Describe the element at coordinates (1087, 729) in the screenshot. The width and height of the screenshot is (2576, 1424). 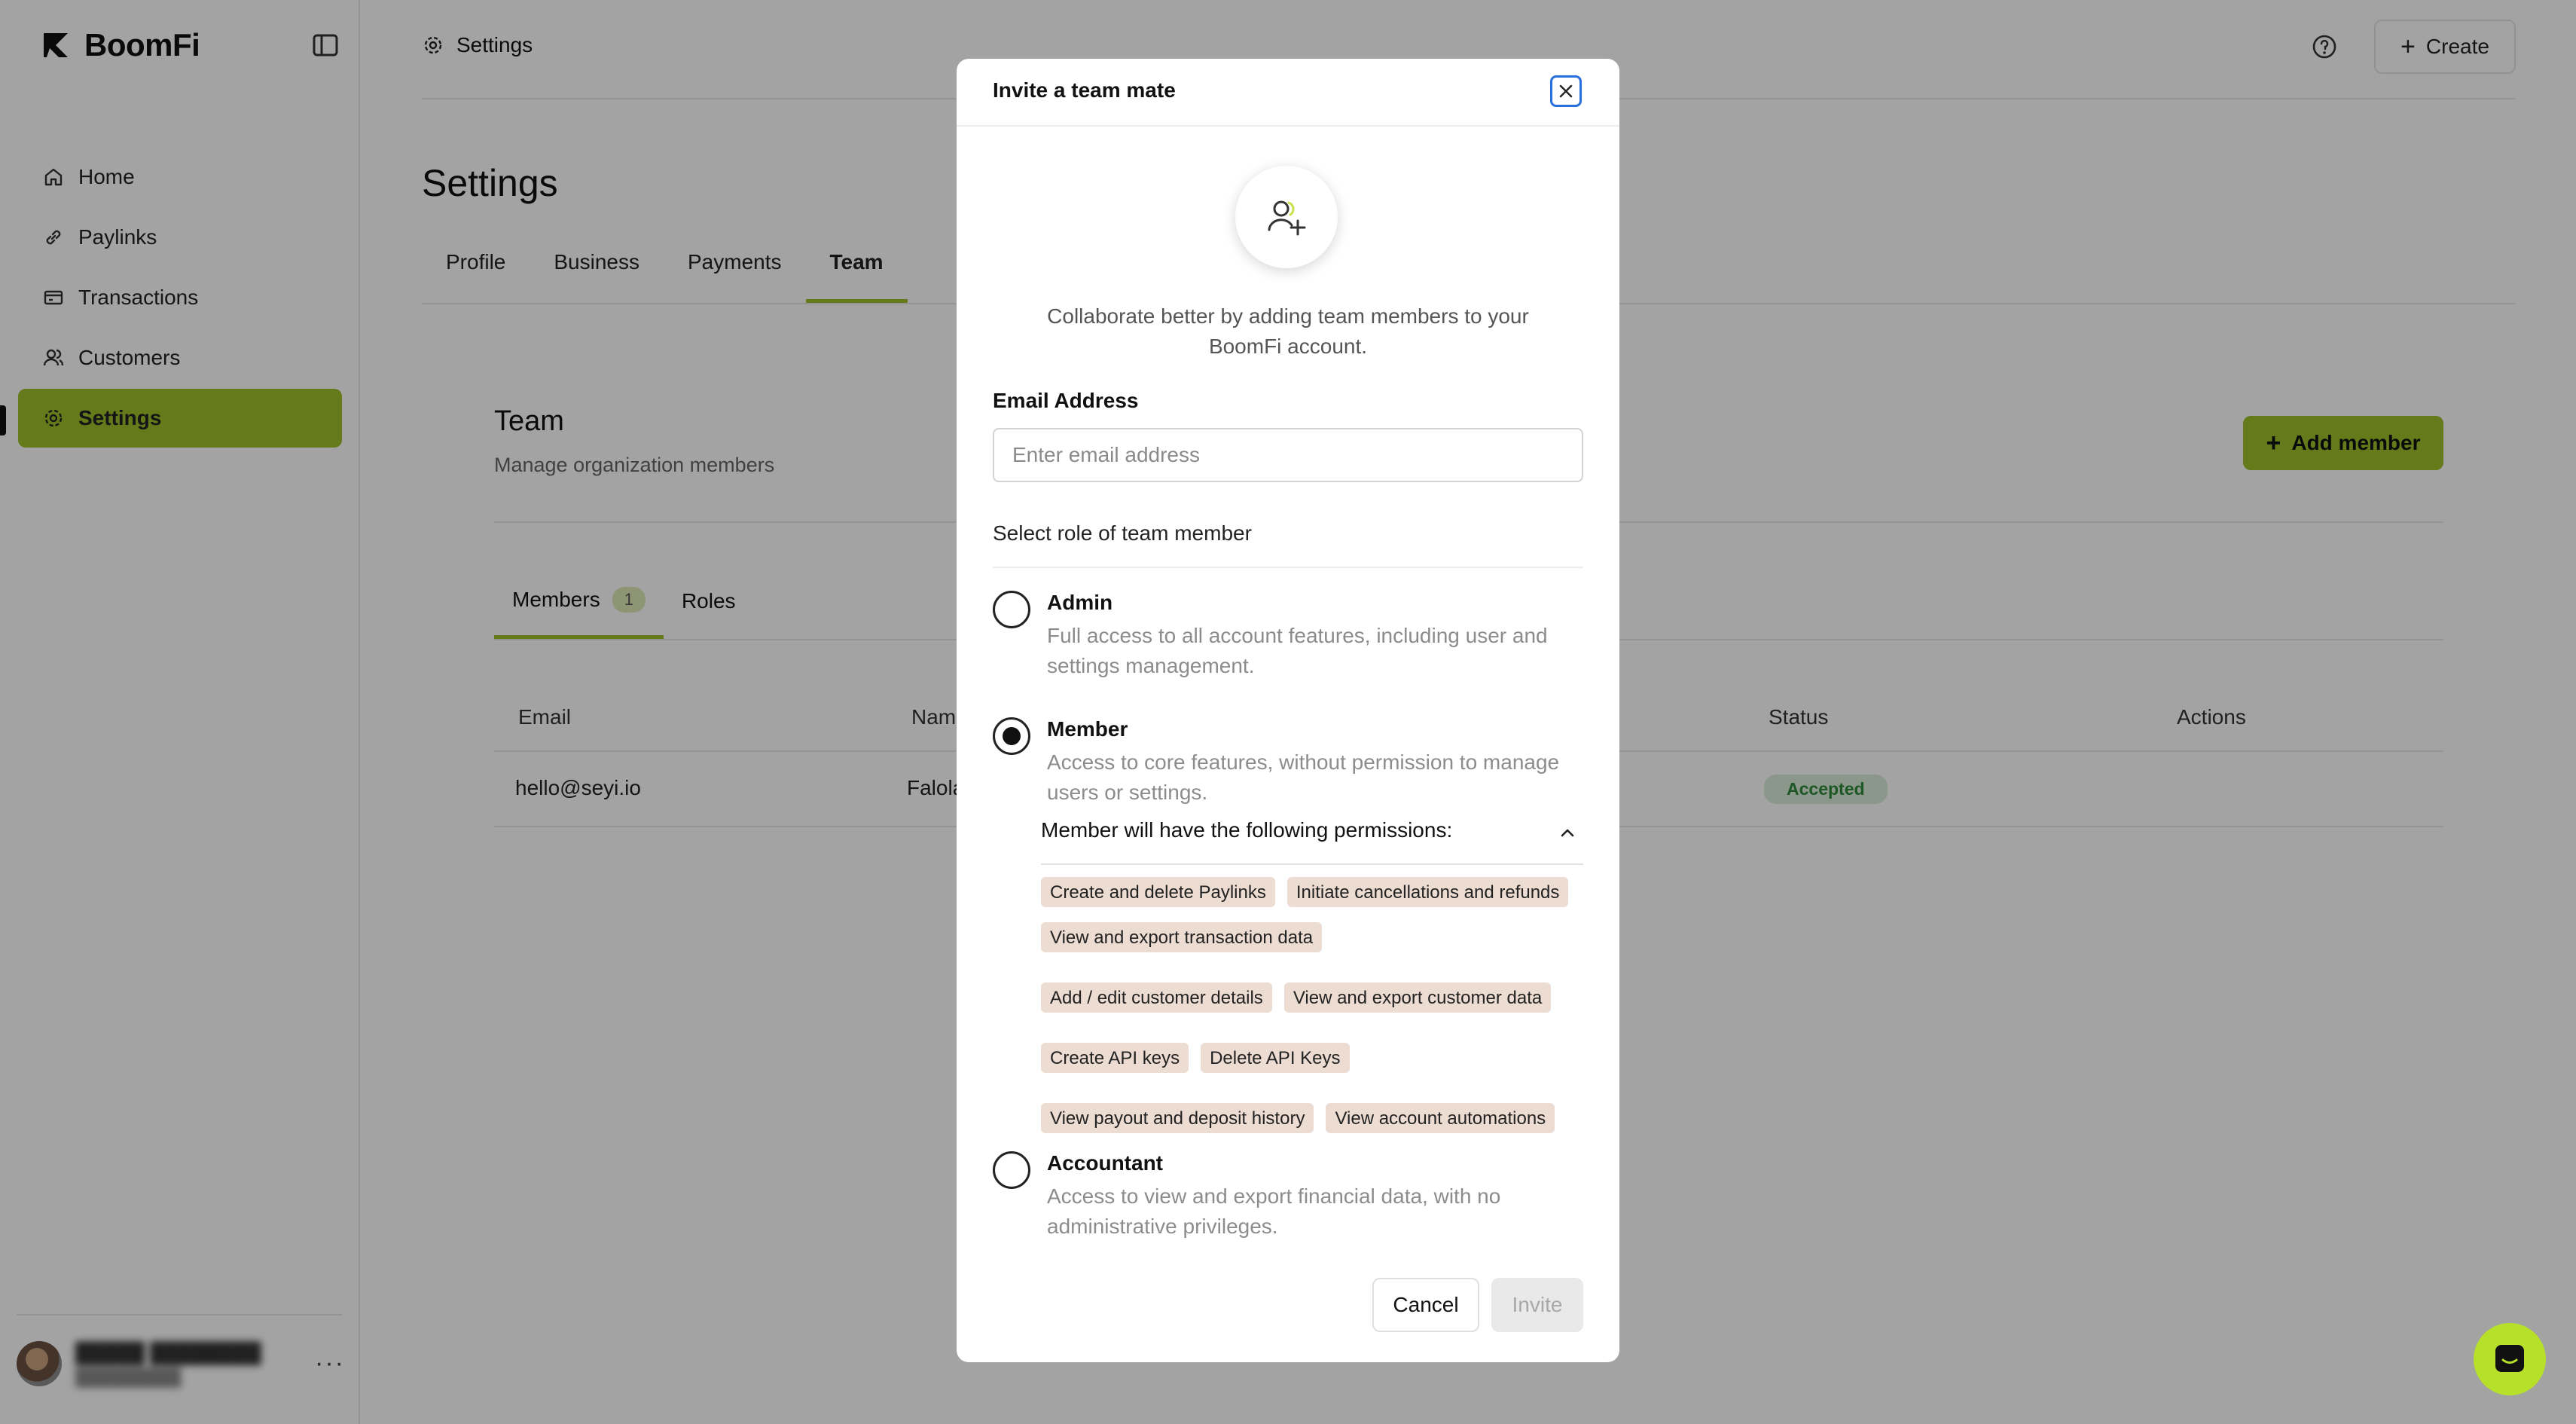
I see `role-name: Member` at that location.